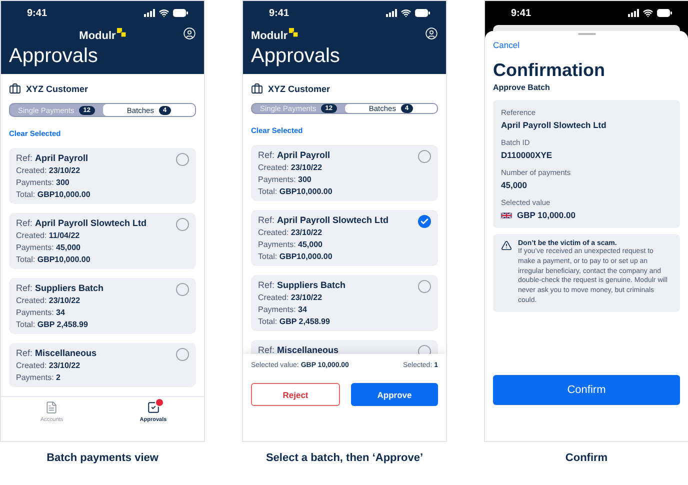 This screenshot has height=485, width=688. What do you see at coordinates (553, 125) in the screenshot?
I see `detail-value: April Payroll Slowtech Ltd` at bounding box center [553, 125].